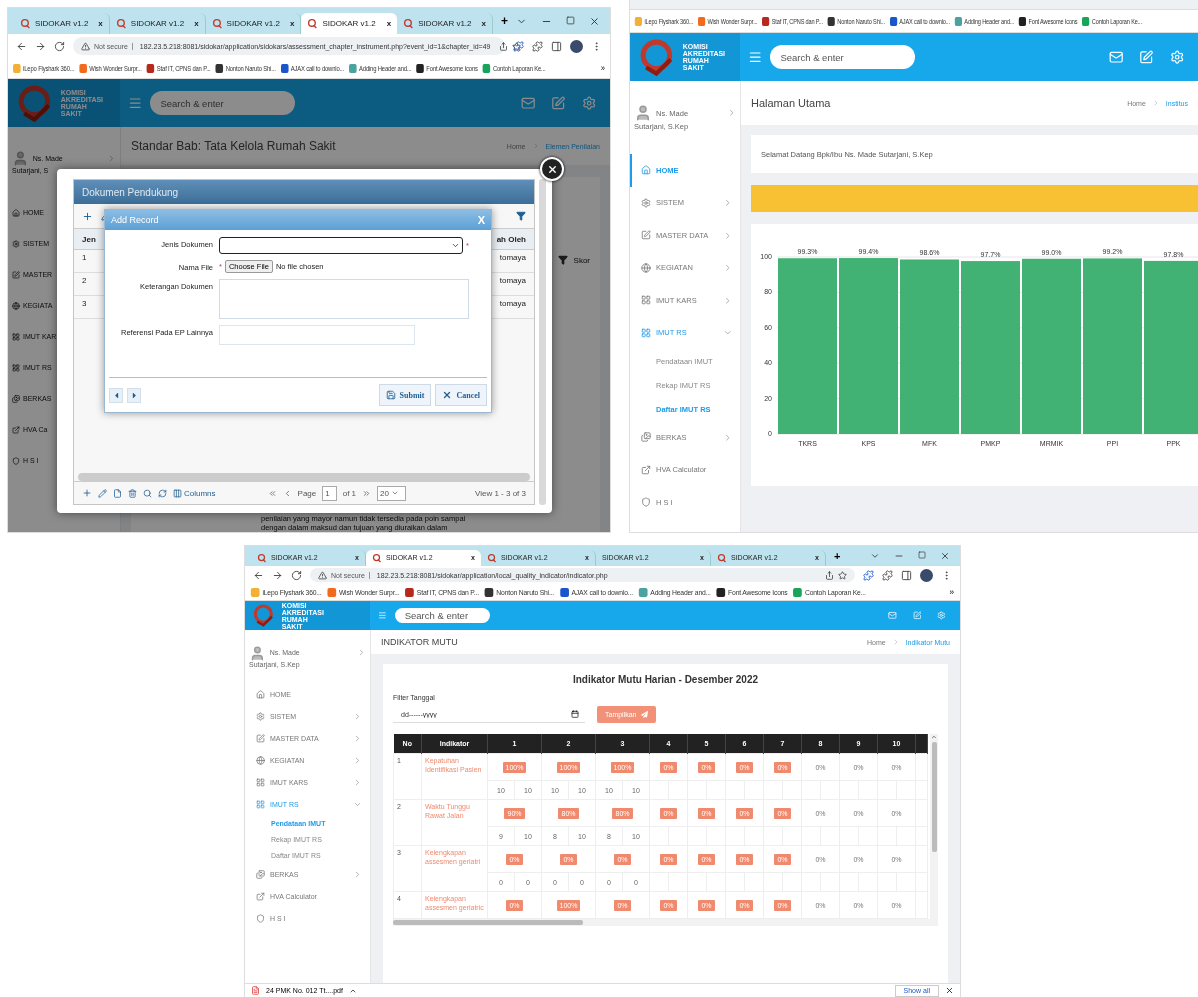 The width and height of the screenshot is (1198, 997). Describe the element at coordinates (233, 146) in the screenshot. I see `page-title: Standar Bab: Tata Kelola Rumah Sakit` at that location.